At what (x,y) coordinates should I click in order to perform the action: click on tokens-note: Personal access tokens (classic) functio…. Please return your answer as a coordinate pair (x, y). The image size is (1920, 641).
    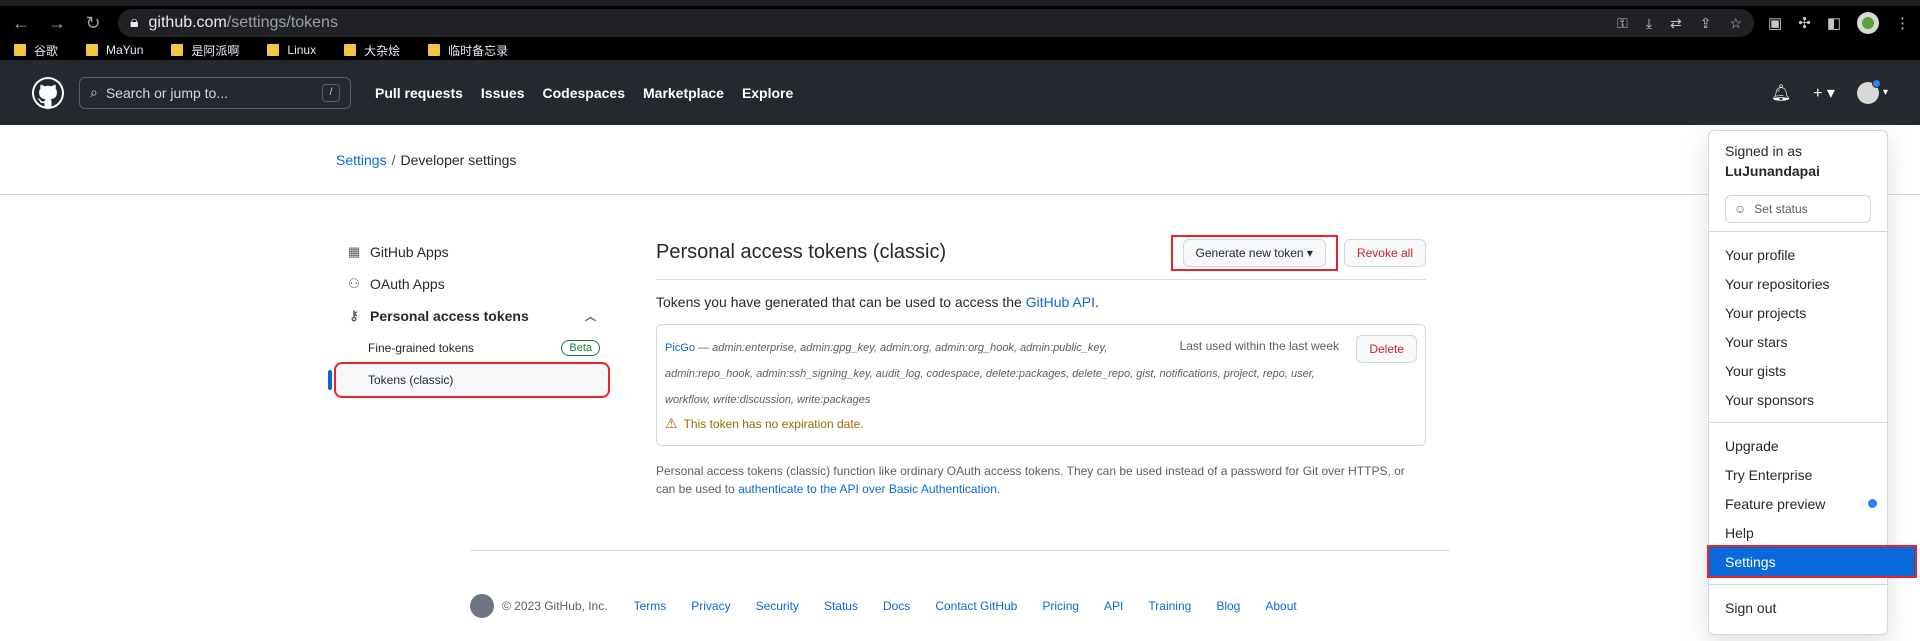
    Looking at the image, I should click on (1041, 480).